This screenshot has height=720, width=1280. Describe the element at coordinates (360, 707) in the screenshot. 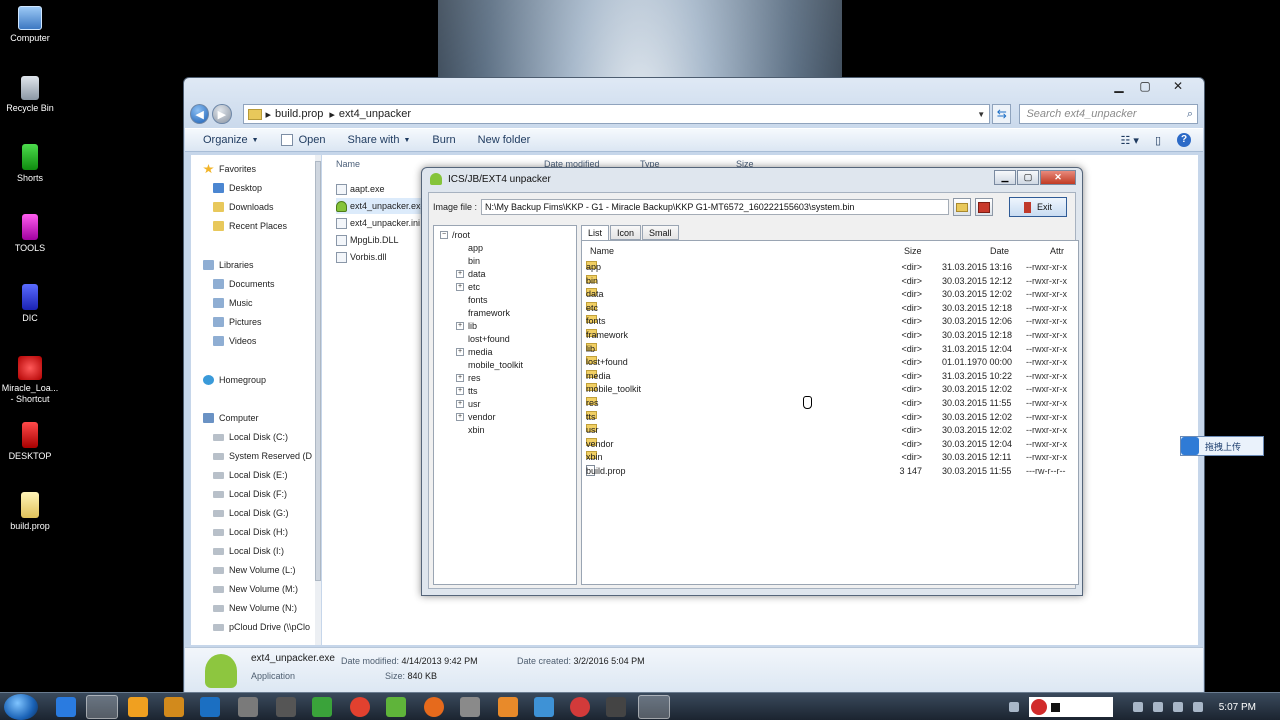

I see `chrome-icon` at that location.